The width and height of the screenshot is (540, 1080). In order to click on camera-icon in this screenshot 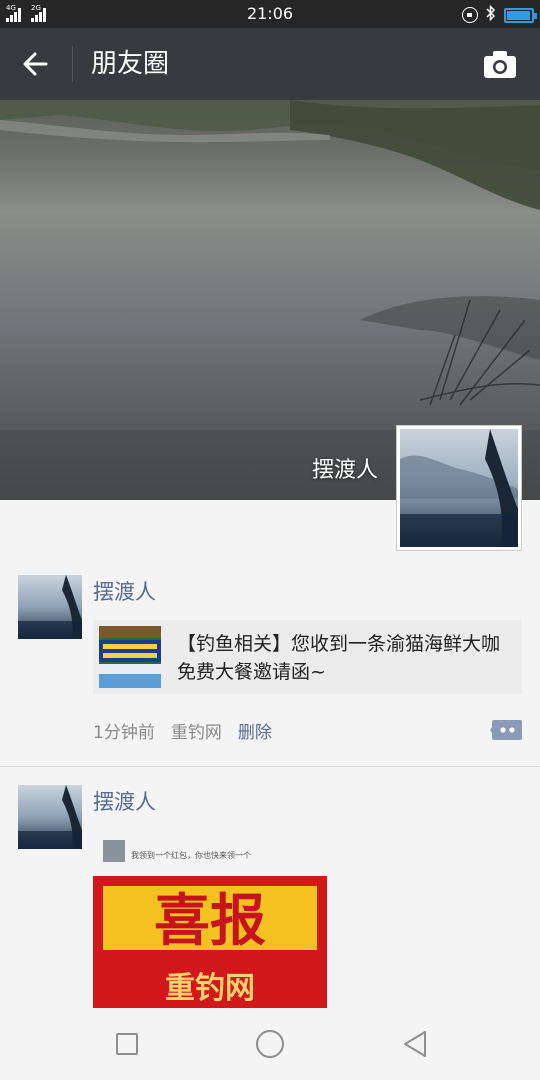, I will do `click(500, 64)`.